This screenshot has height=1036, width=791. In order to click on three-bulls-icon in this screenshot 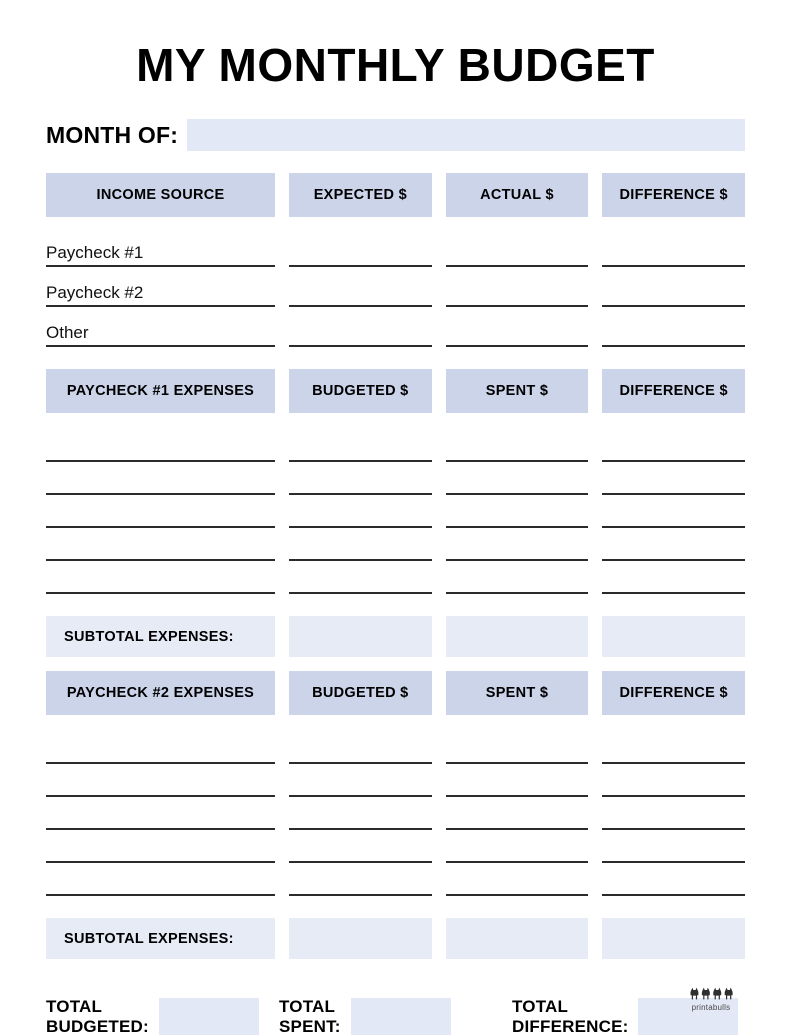, I will do `click(711, 994)`.